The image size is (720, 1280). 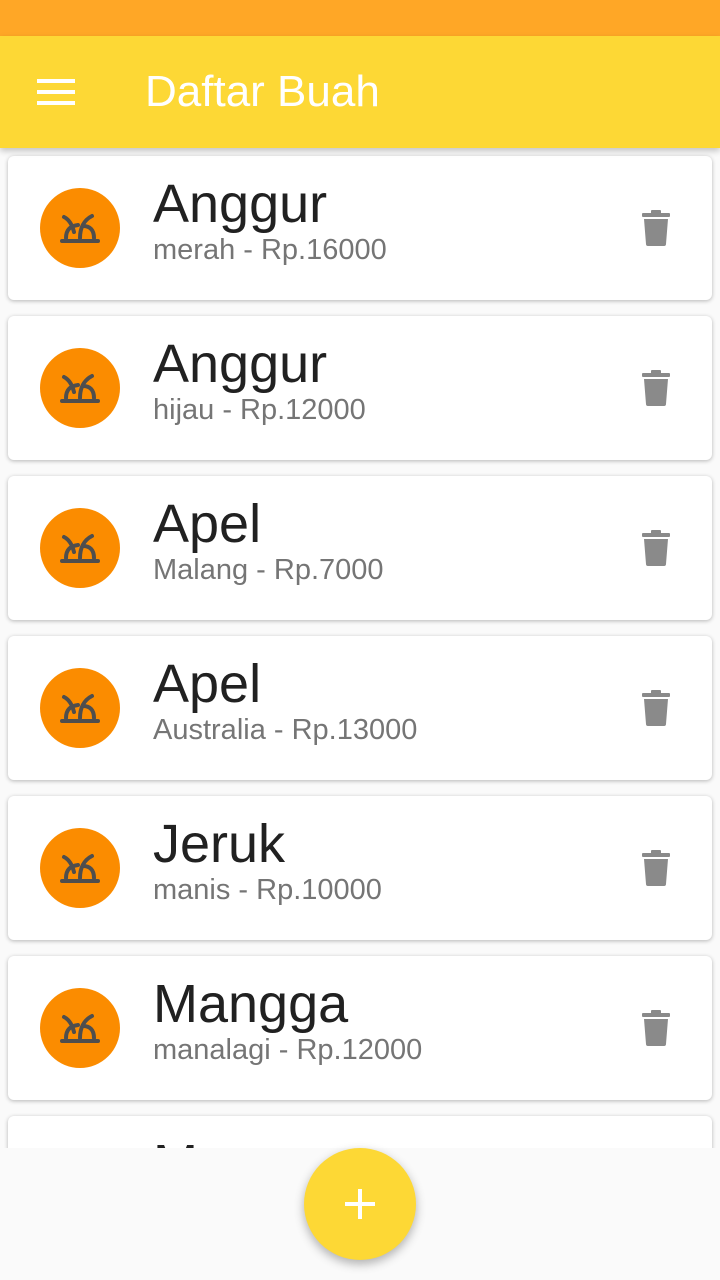 I want to click on fruit-detail: Australia - Rp.13000, so click(x=285, y=730).